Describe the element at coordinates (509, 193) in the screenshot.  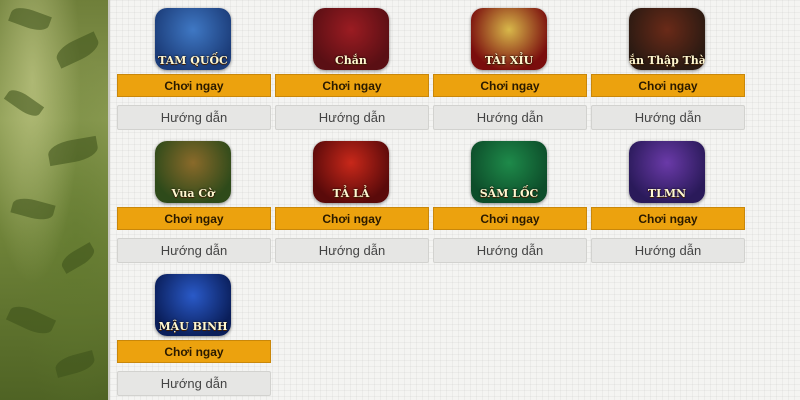
I see `game-icon-title: SÂM LỐC` at that location.